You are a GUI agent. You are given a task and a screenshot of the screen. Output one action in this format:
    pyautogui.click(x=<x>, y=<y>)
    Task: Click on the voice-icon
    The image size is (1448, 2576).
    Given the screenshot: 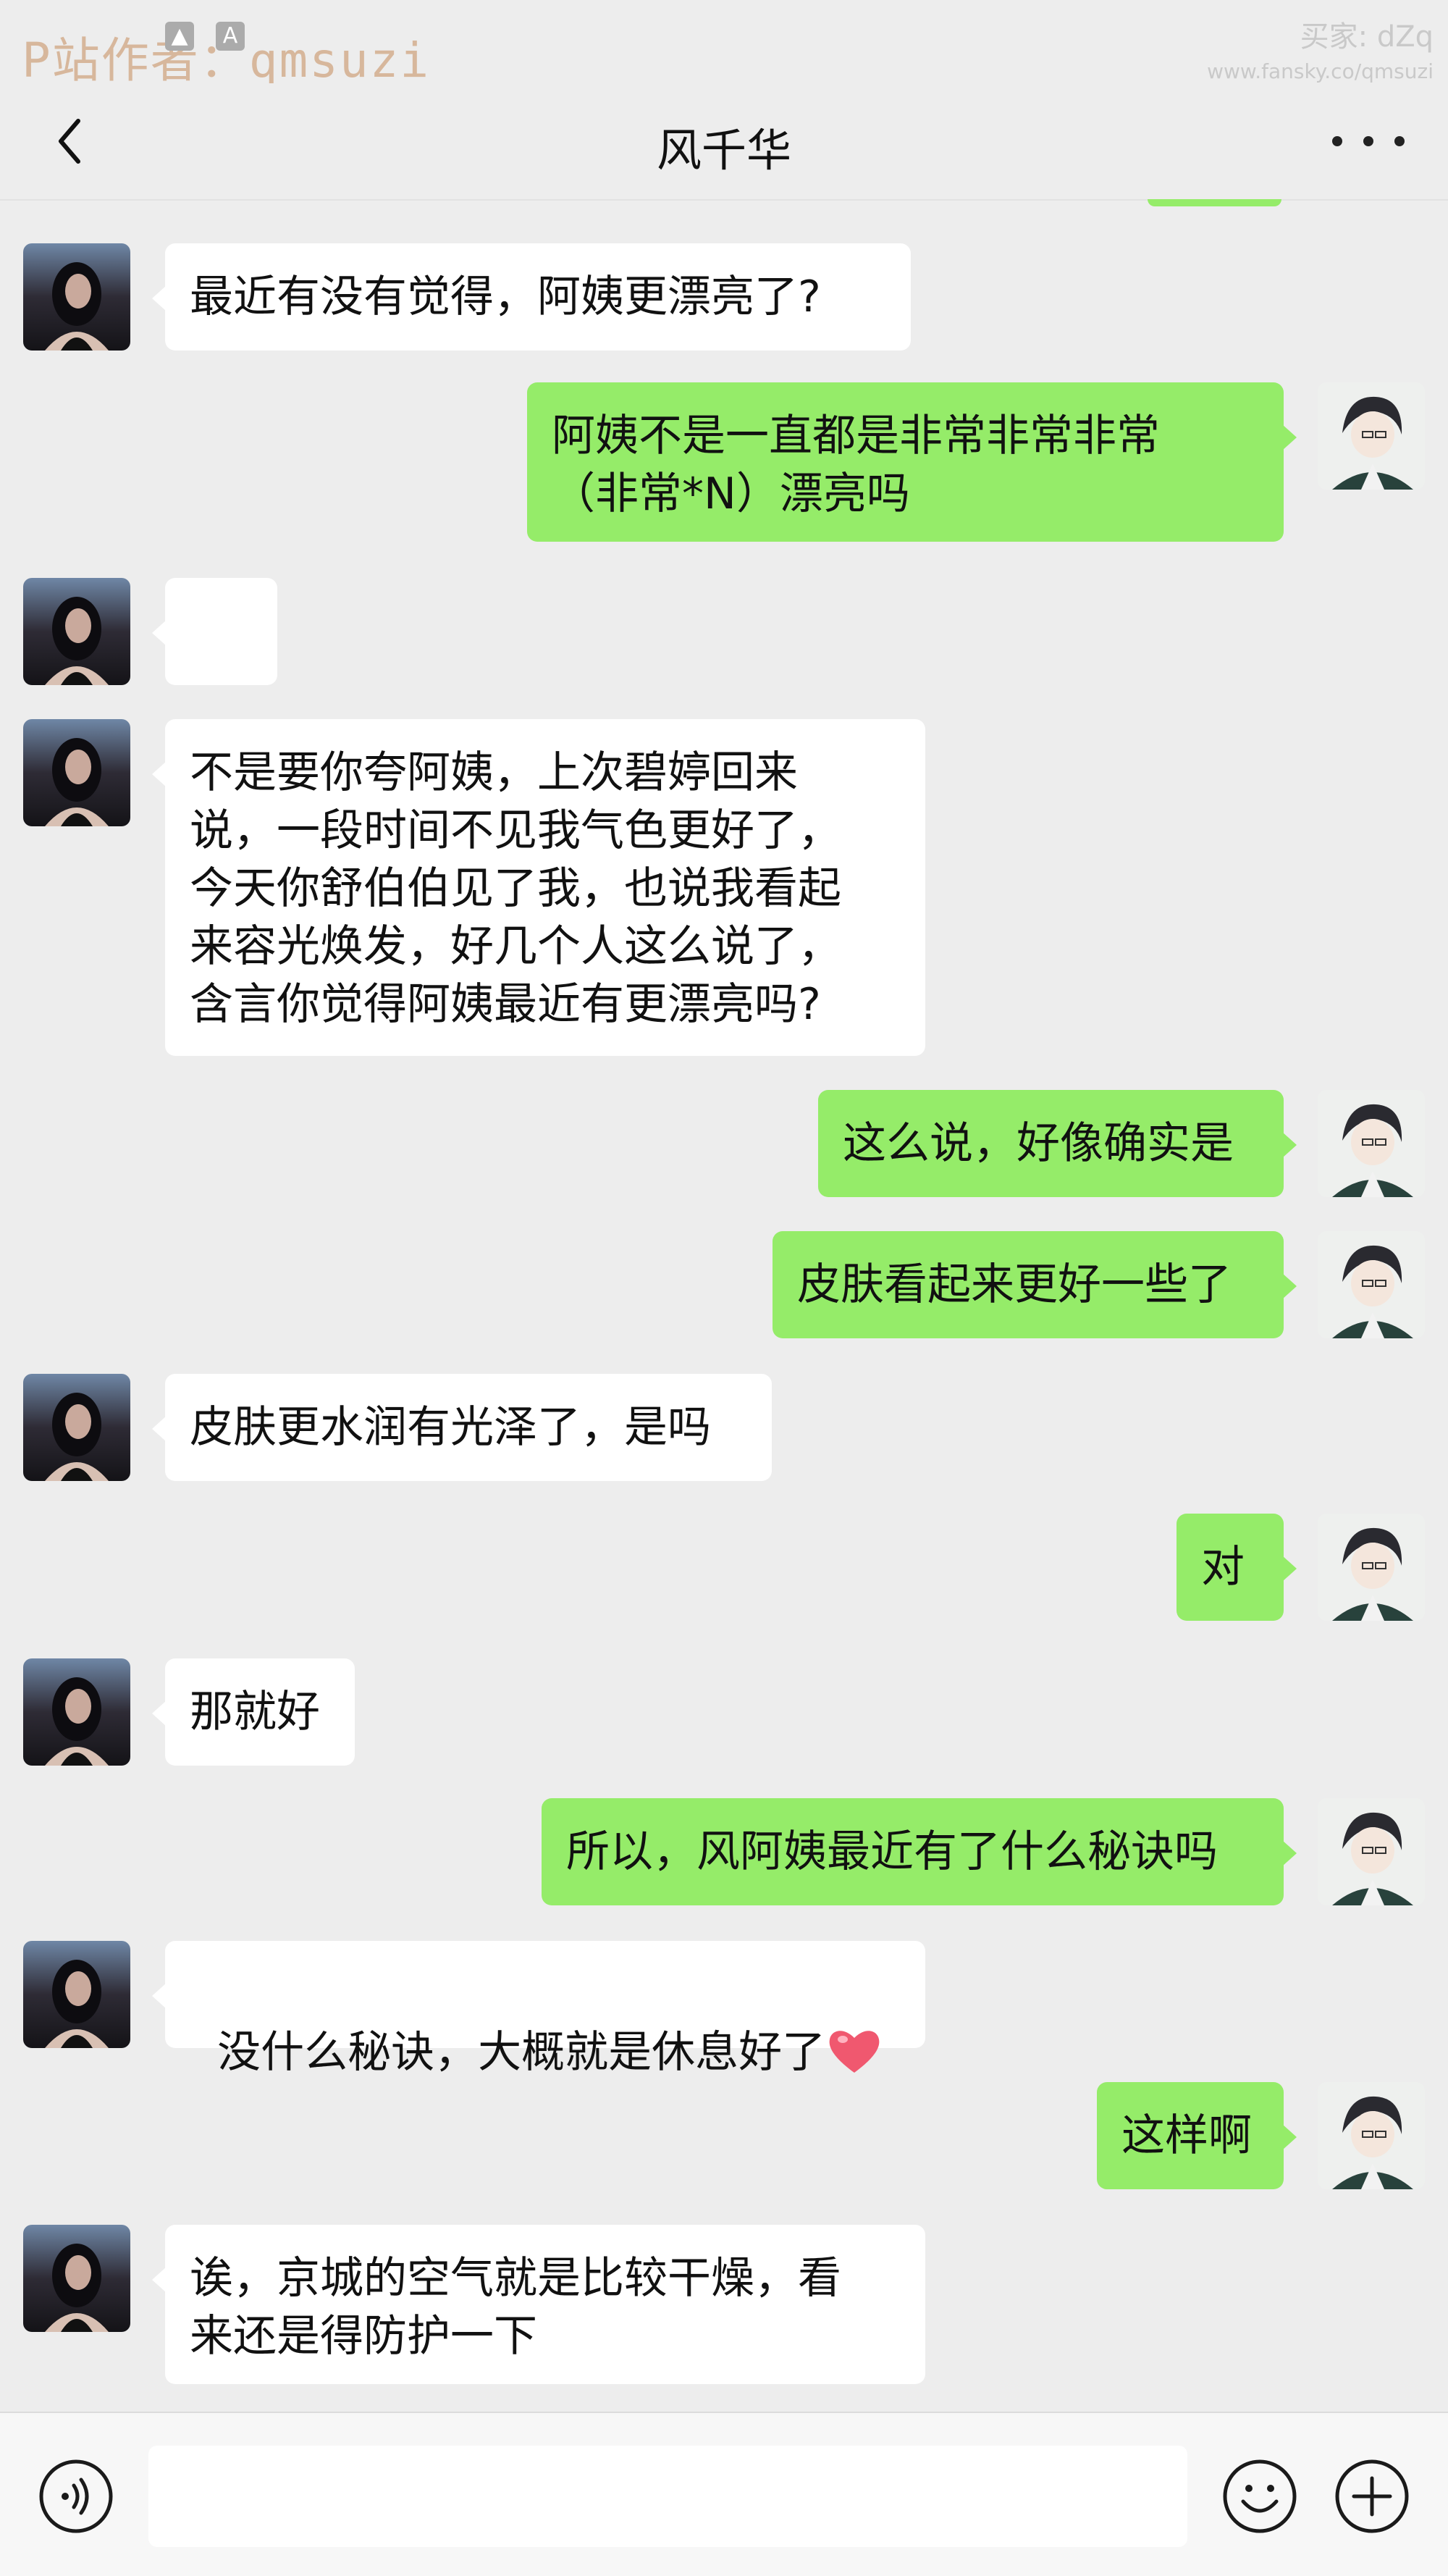 What is the action you would take?
    pyautogui.click(x=76, y=2496)
    